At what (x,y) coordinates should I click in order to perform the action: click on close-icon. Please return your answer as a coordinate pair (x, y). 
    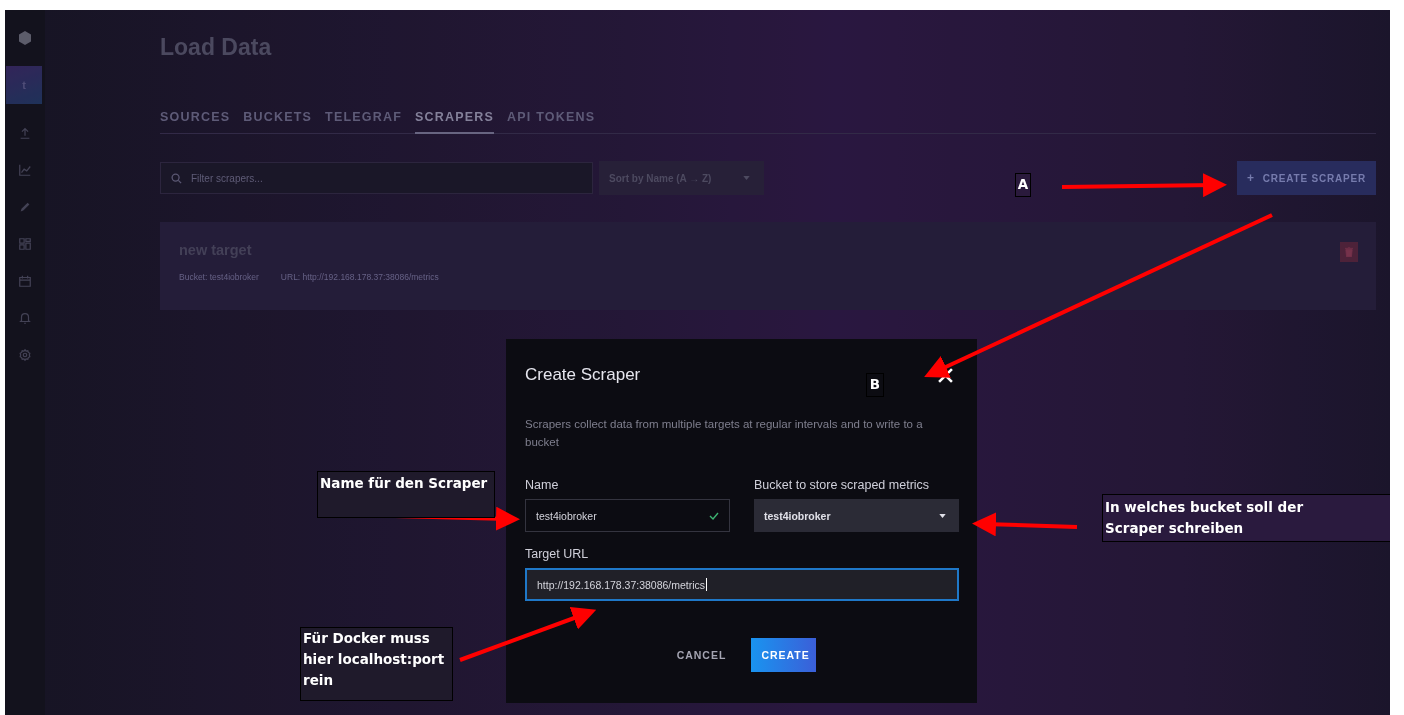
    Looking at the image, I should click on (945, 375).